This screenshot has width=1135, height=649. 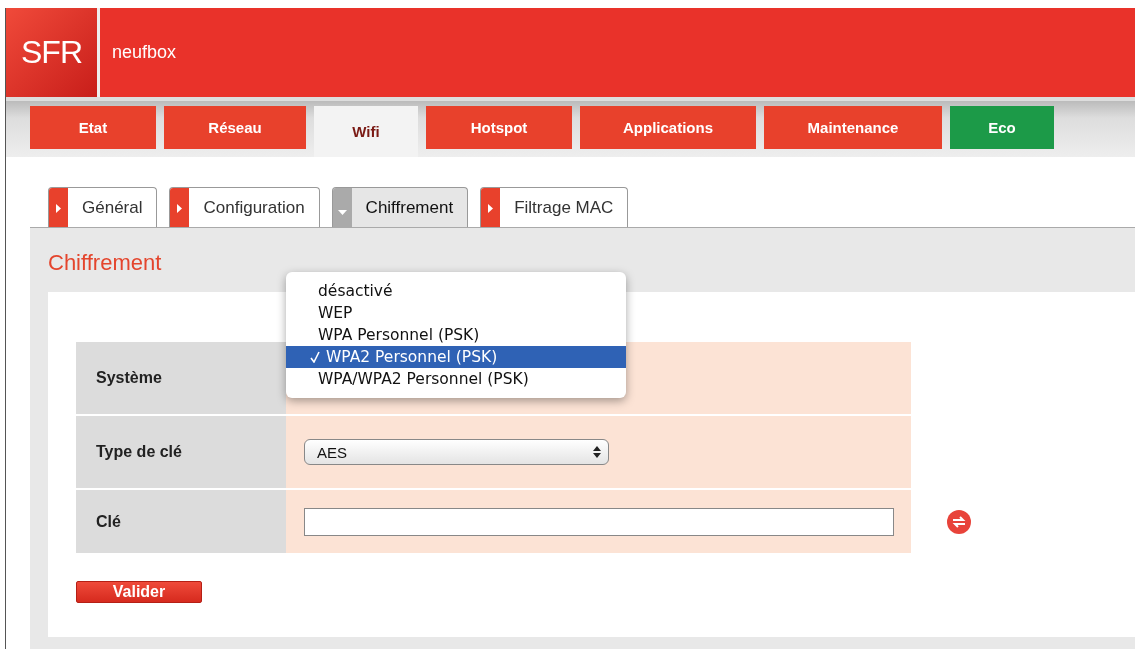 I want to click on nav-tab: Maintenance, so click(x=853, y=127).